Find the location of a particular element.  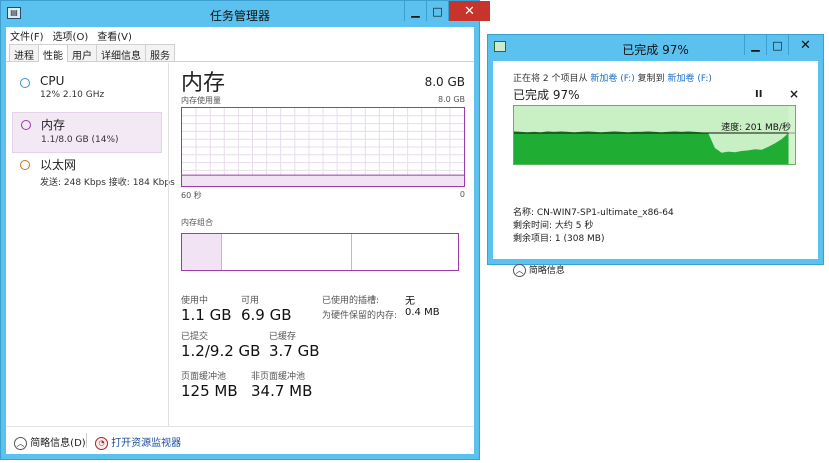

menu-file: 文件(F) is located at coordinates (27, 35).